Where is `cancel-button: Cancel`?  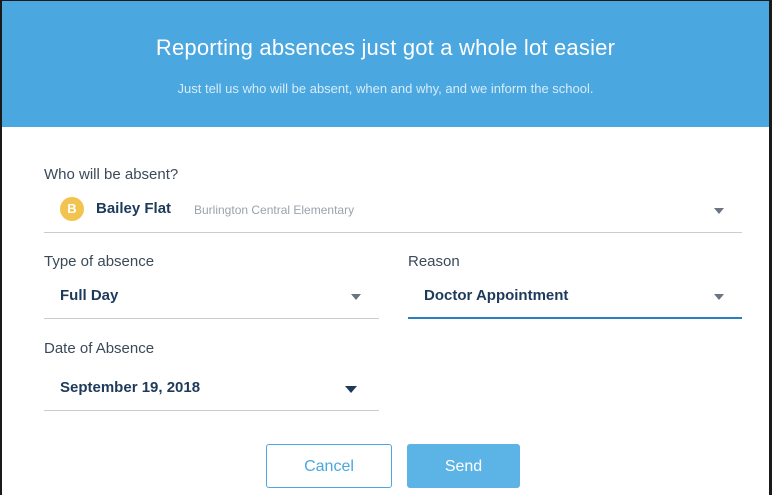
cancel-button: Cancel is located at coordinates (329, 466).